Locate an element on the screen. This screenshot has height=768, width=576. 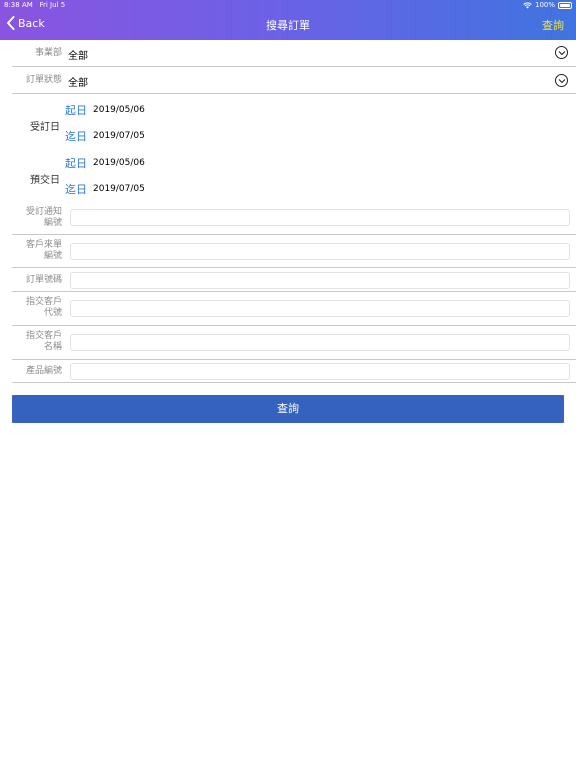
delivery-date-from-value: 2019/05/06 is located at coordinates (119, 163).